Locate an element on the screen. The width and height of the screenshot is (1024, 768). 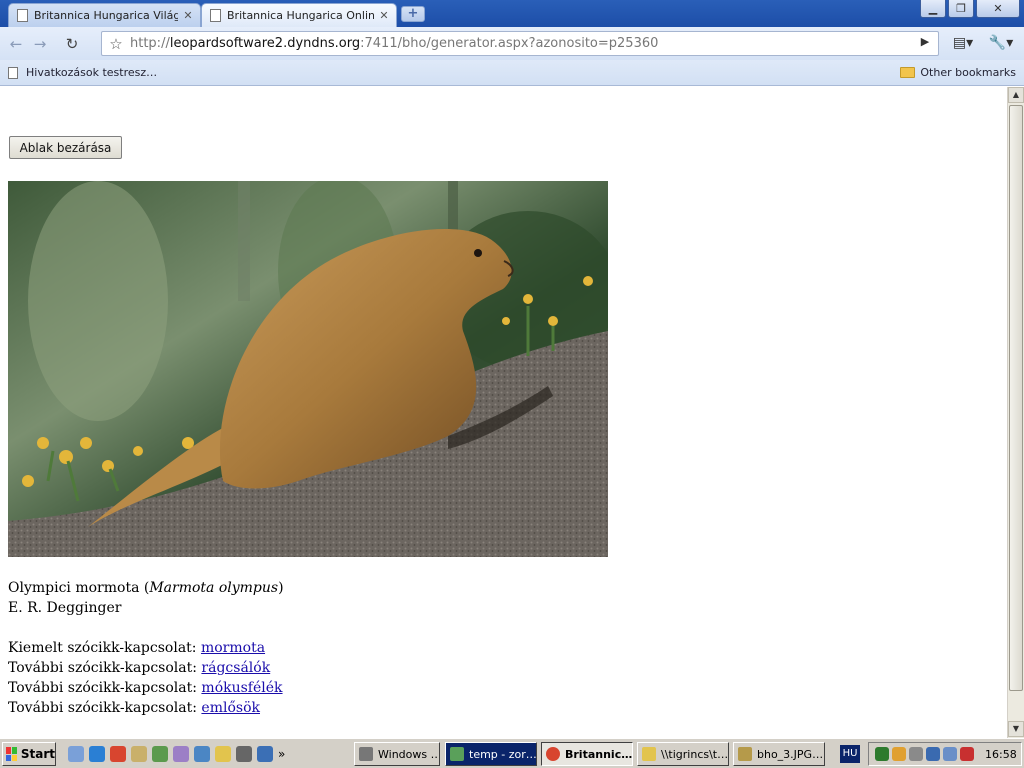
start-button: Start is located at coordinates (29, 754).